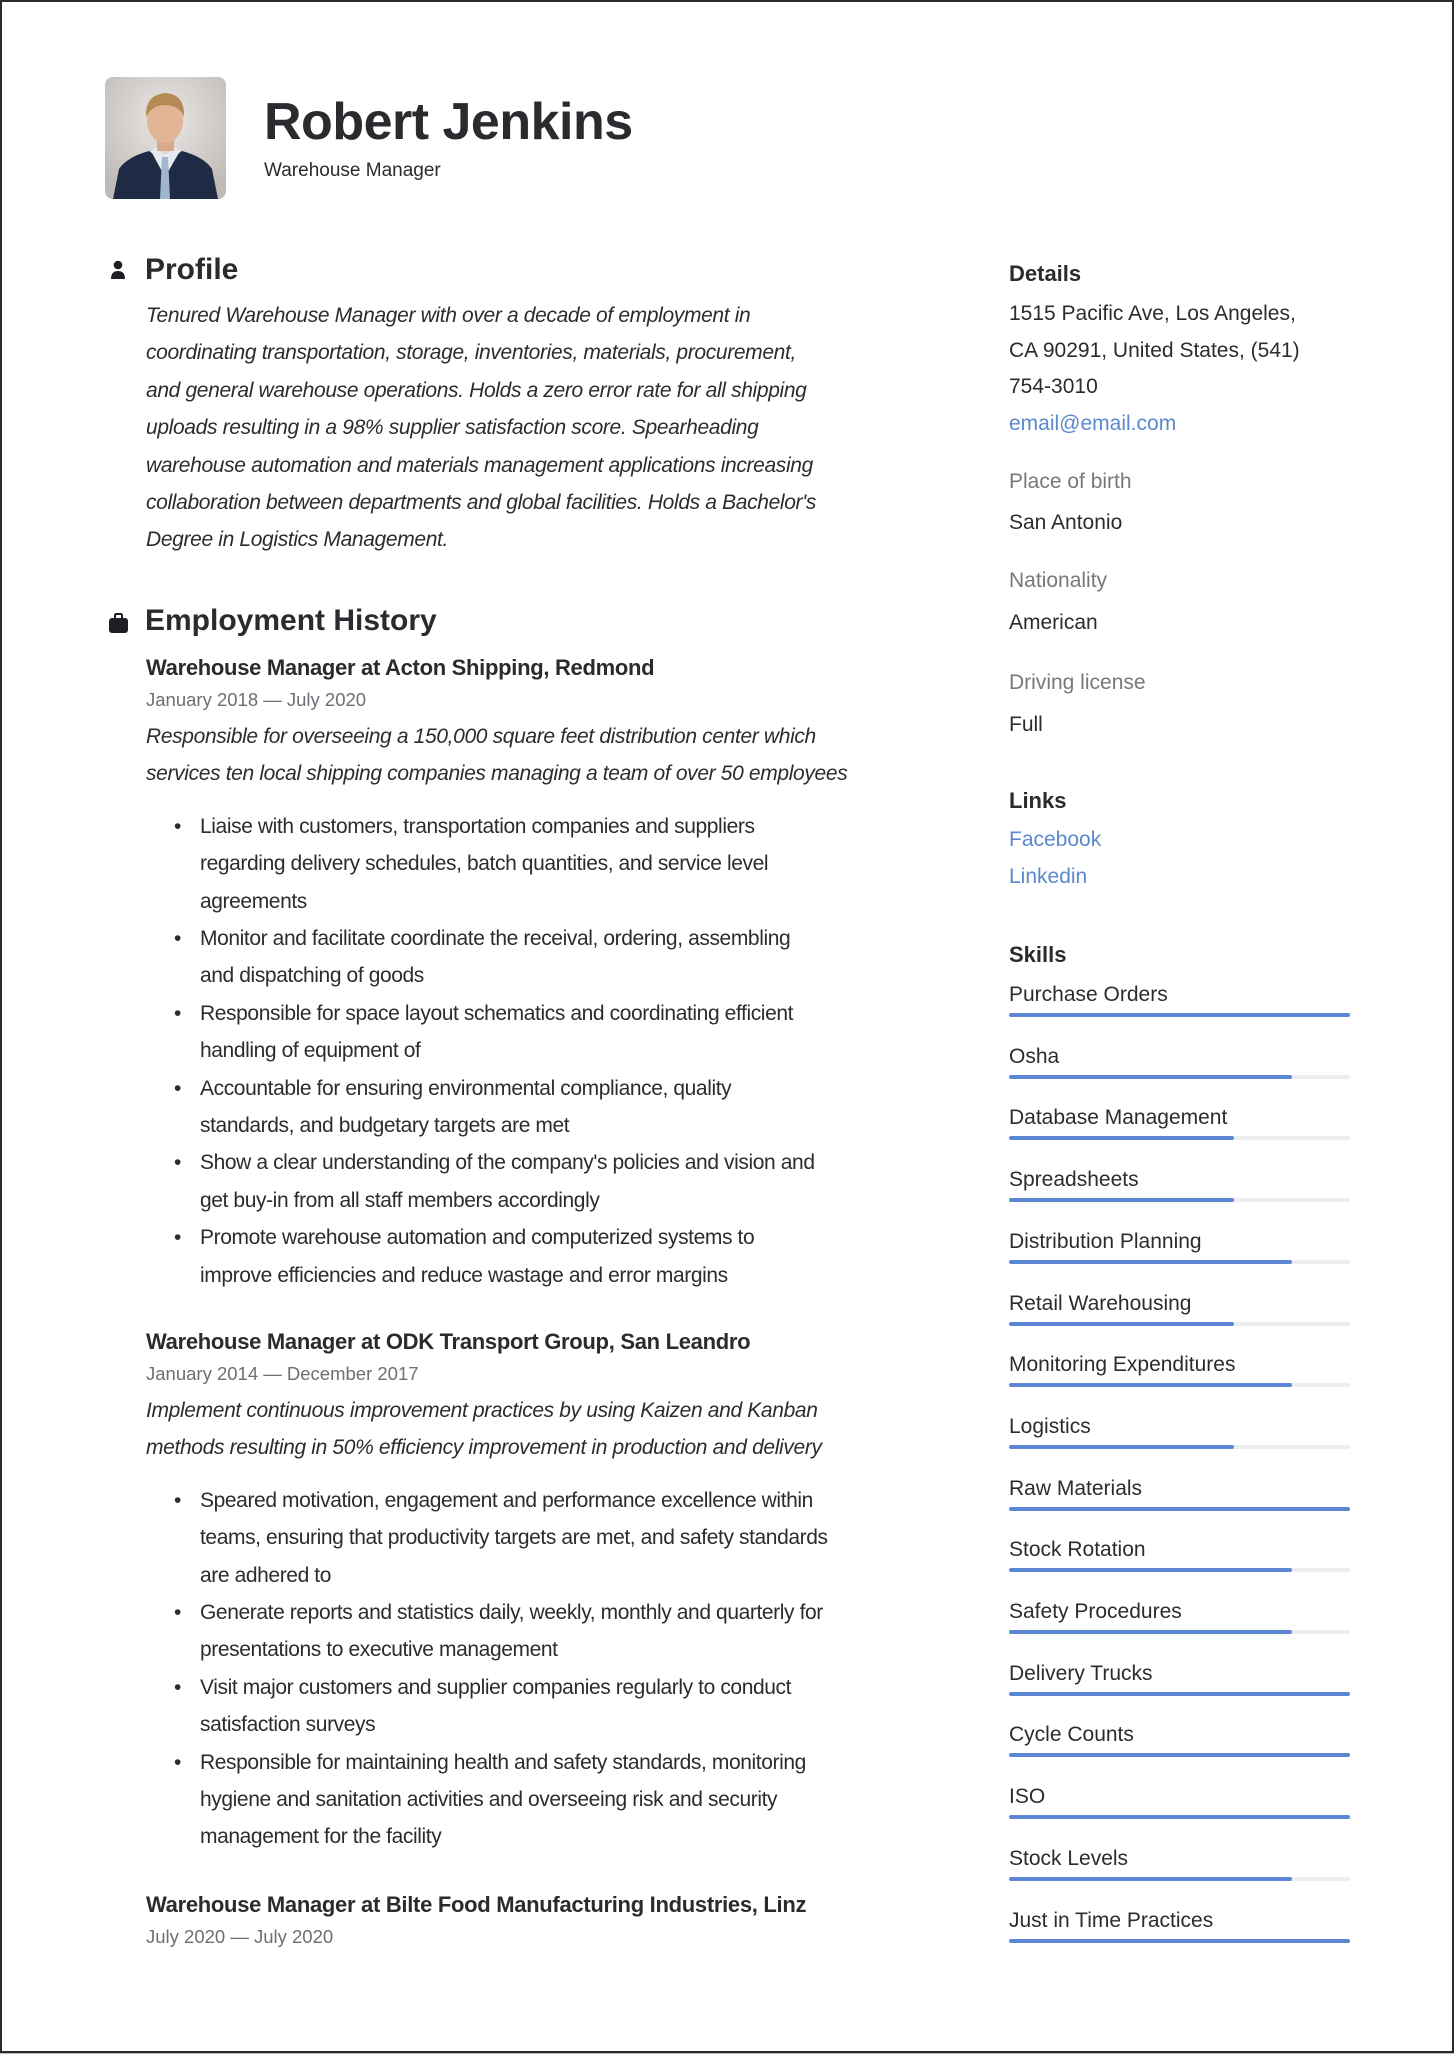 The image size is (1454, 2054). What do you see at coordinates (1074, 1180) in the screenshot?
I see `skill-name: Spreadsheets` at bounding box center [1074, 1180].